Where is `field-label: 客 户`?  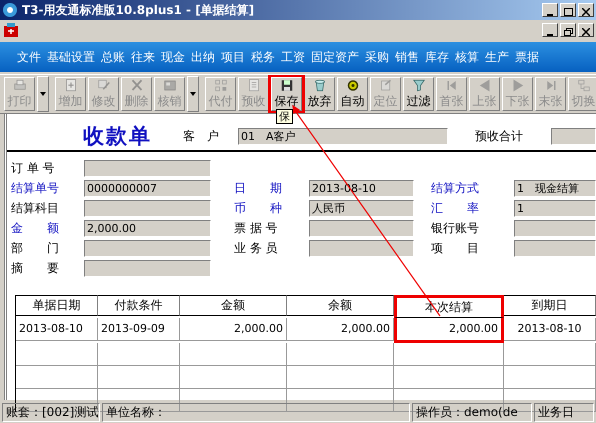 field-label: 客 户 is located at coordinates (201, 136).